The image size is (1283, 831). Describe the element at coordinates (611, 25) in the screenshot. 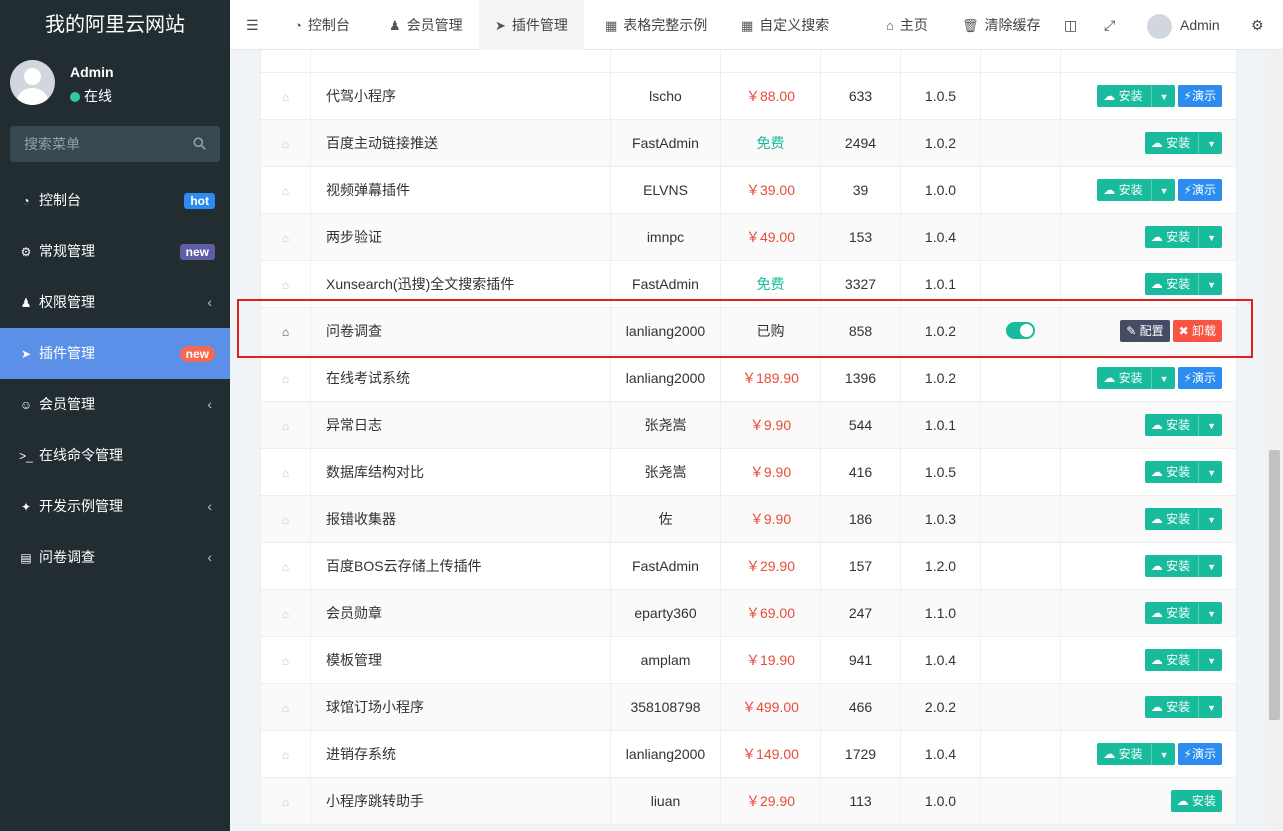

I see `table-icon: ▦` at that location.